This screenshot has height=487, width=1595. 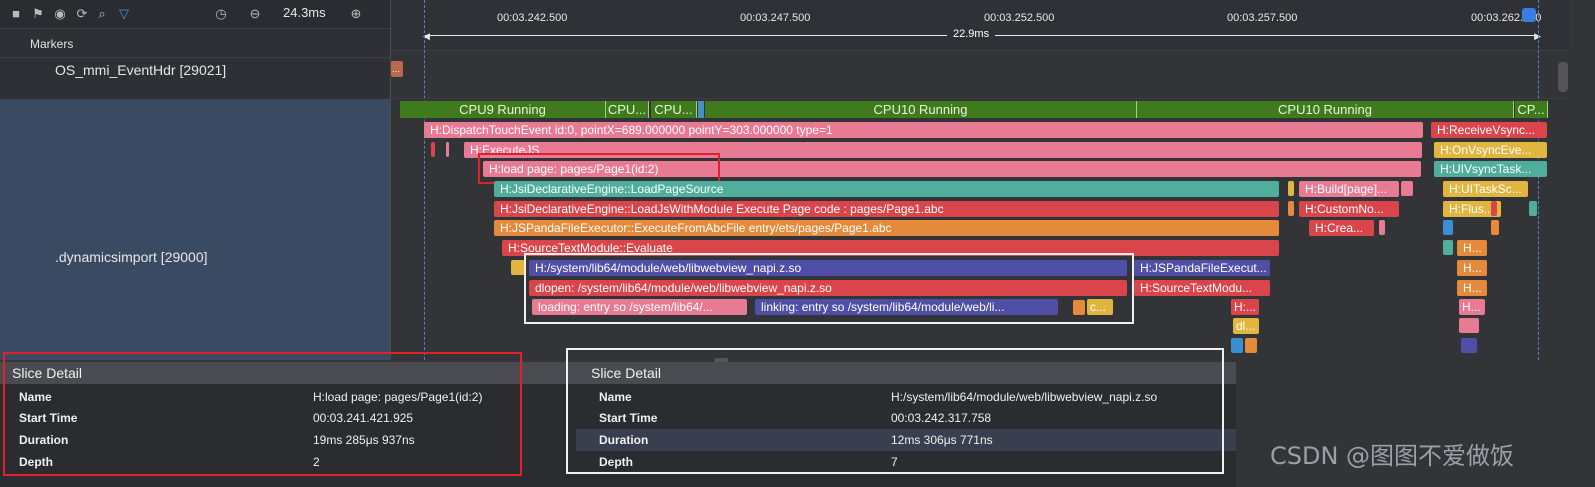 What do you see at coordinates (221, 14) in the screenshot?
I see `timer-icon: ◷` at bounding box center [221, 14].